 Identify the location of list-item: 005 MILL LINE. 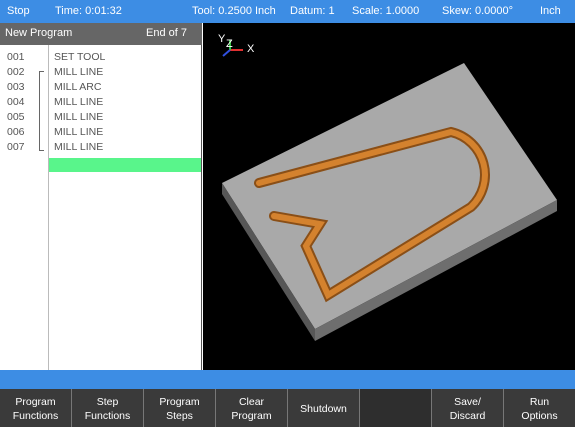
(100, 117).